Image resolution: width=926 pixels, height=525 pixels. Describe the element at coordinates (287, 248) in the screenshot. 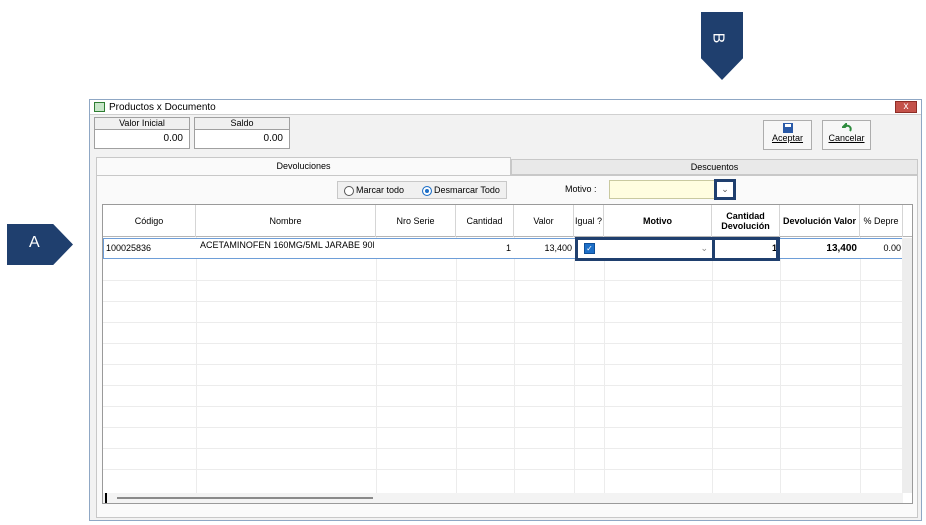

I see `cell-nombre: ACETAMINOFEN 160MG/5ML JARABE 90ML N` at that location.